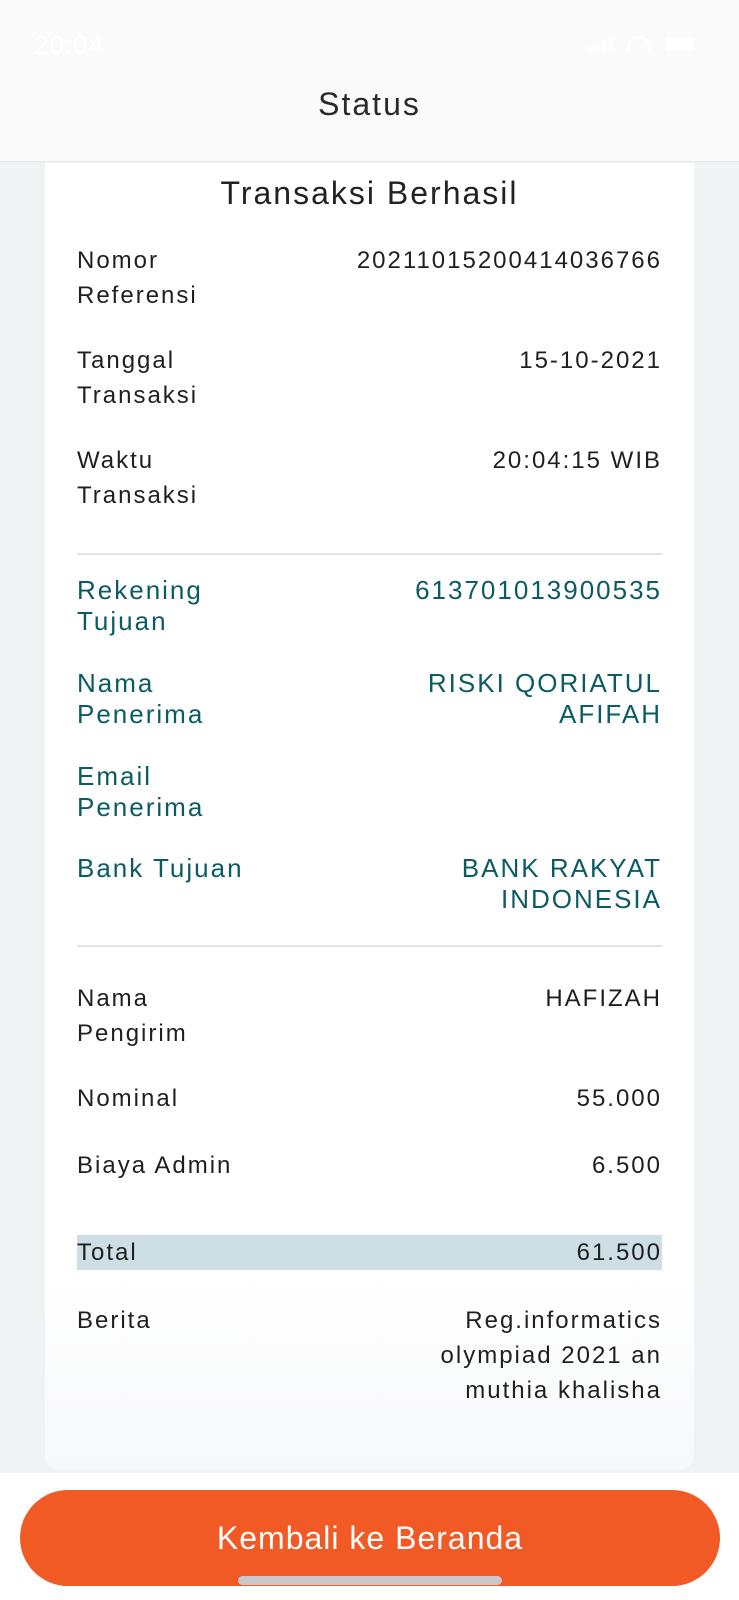 The width and height of the screenshot is (739, 1600). Describe the element at coordinates (369, 378) in the screenshot. I see `date-row: Tanggal Transaksi 15-10-2021` at that location.